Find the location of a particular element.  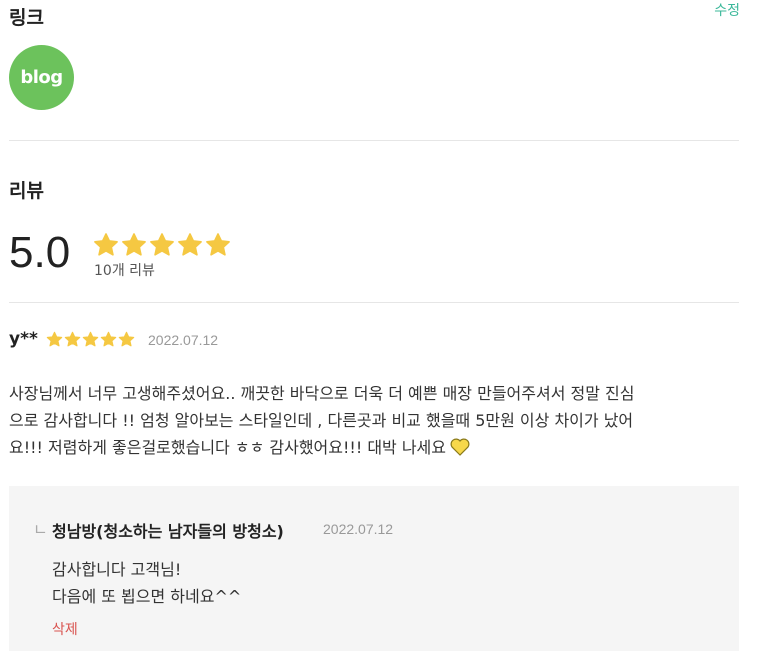

review-count: 10개 리뷰 is located at coordinates (124, 271).